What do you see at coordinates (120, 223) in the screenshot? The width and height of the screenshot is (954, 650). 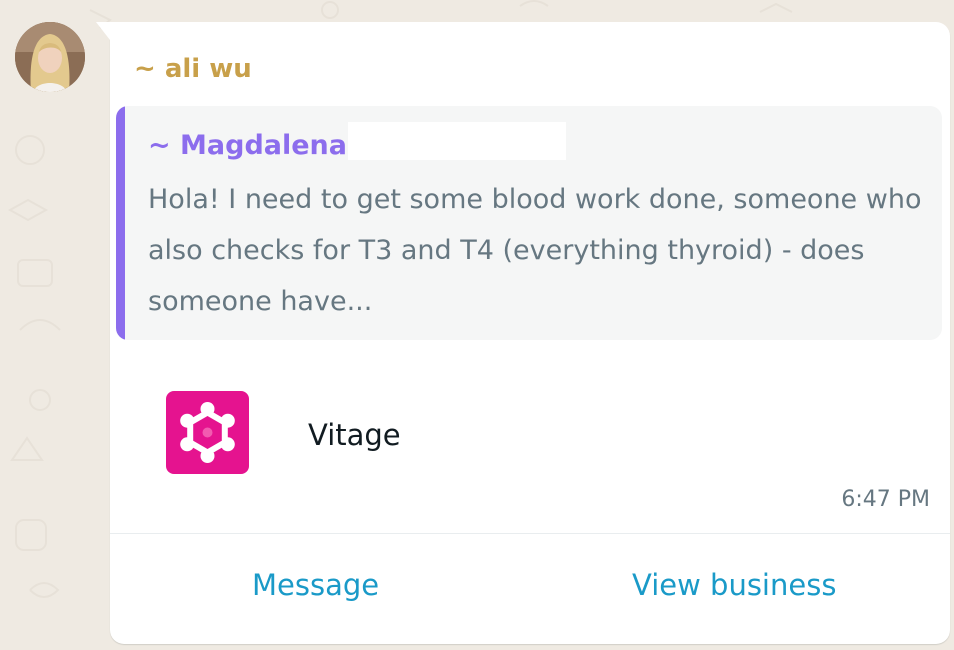 I see `quote-accent-bar` at bounding box center [120, 223].